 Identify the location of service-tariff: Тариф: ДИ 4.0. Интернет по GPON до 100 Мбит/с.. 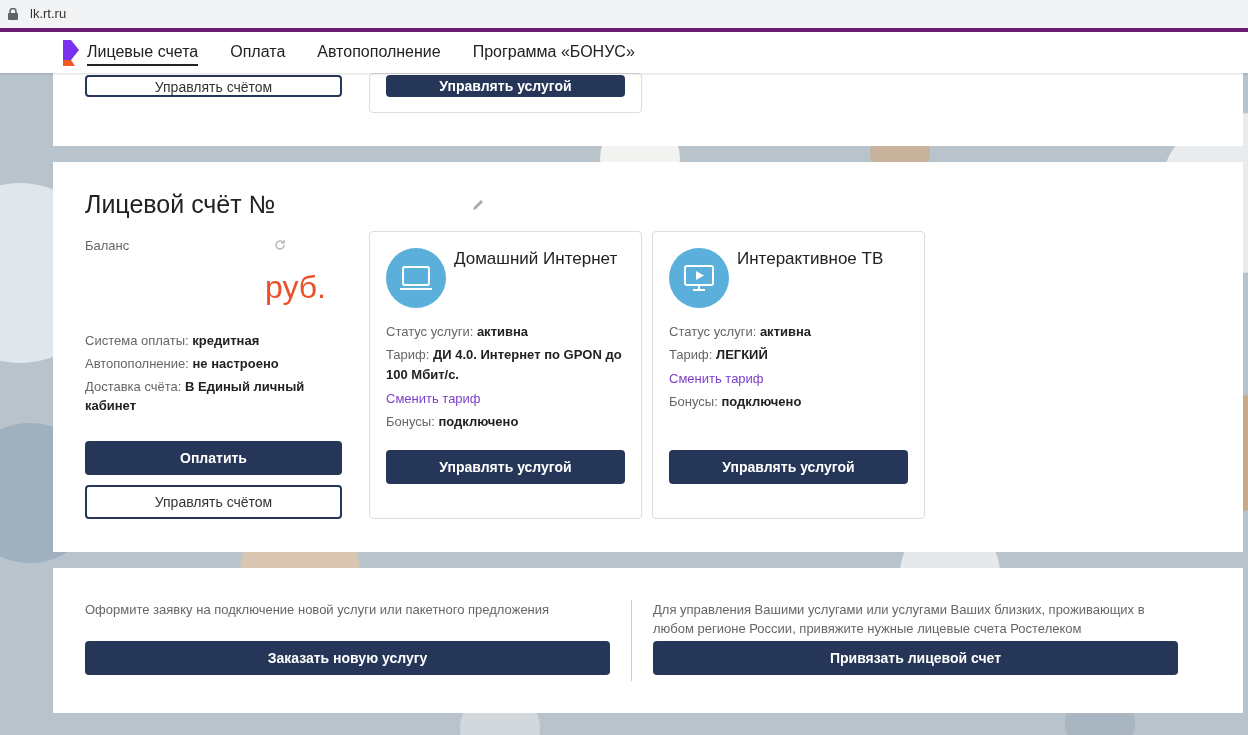
(504, 364).